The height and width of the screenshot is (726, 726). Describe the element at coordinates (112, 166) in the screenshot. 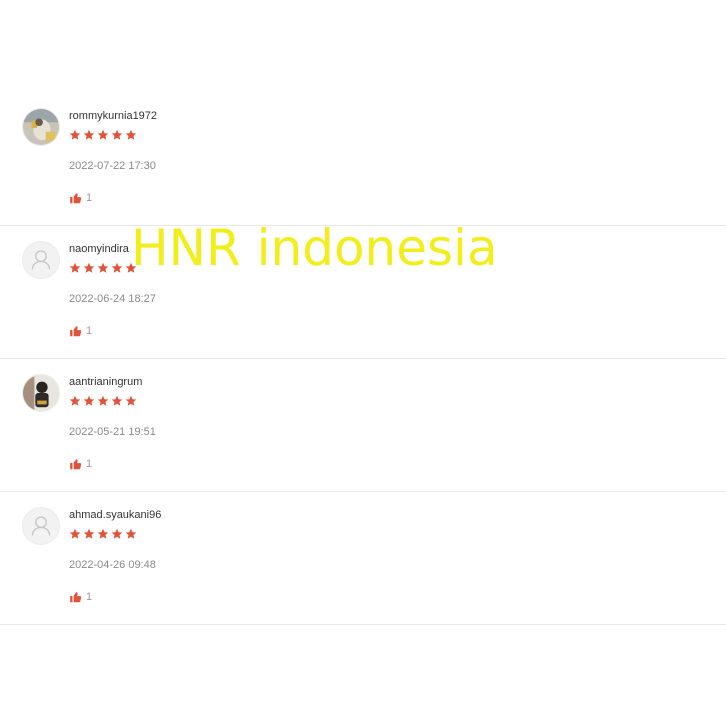

I see `review-timestamp: 2022-07-22 17:30` at that location.